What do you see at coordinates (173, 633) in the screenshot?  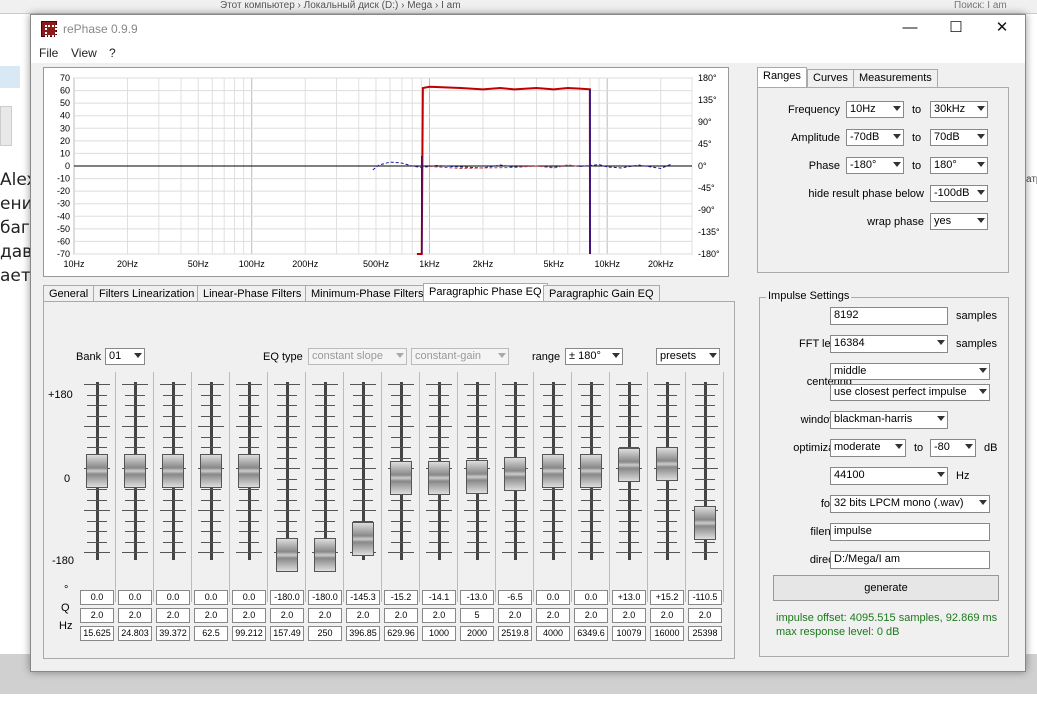 I see `band-frequency-input: 39.372` at bounding box center [173, 633].